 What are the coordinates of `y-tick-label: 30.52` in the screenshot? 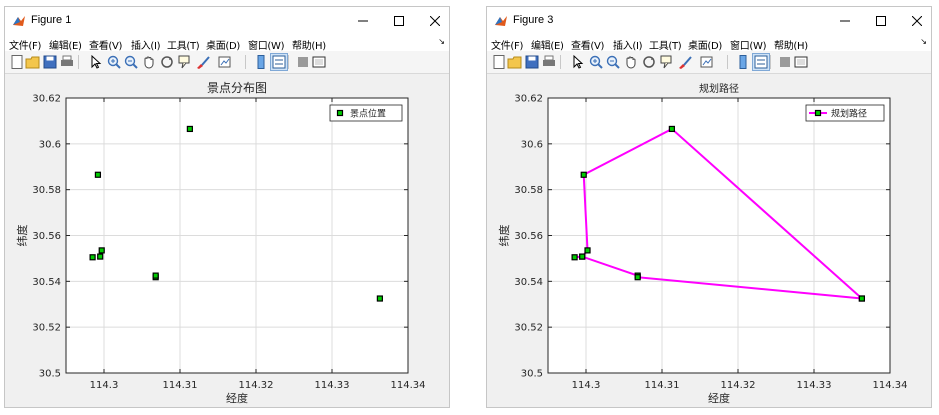 It's located at (46, 328).